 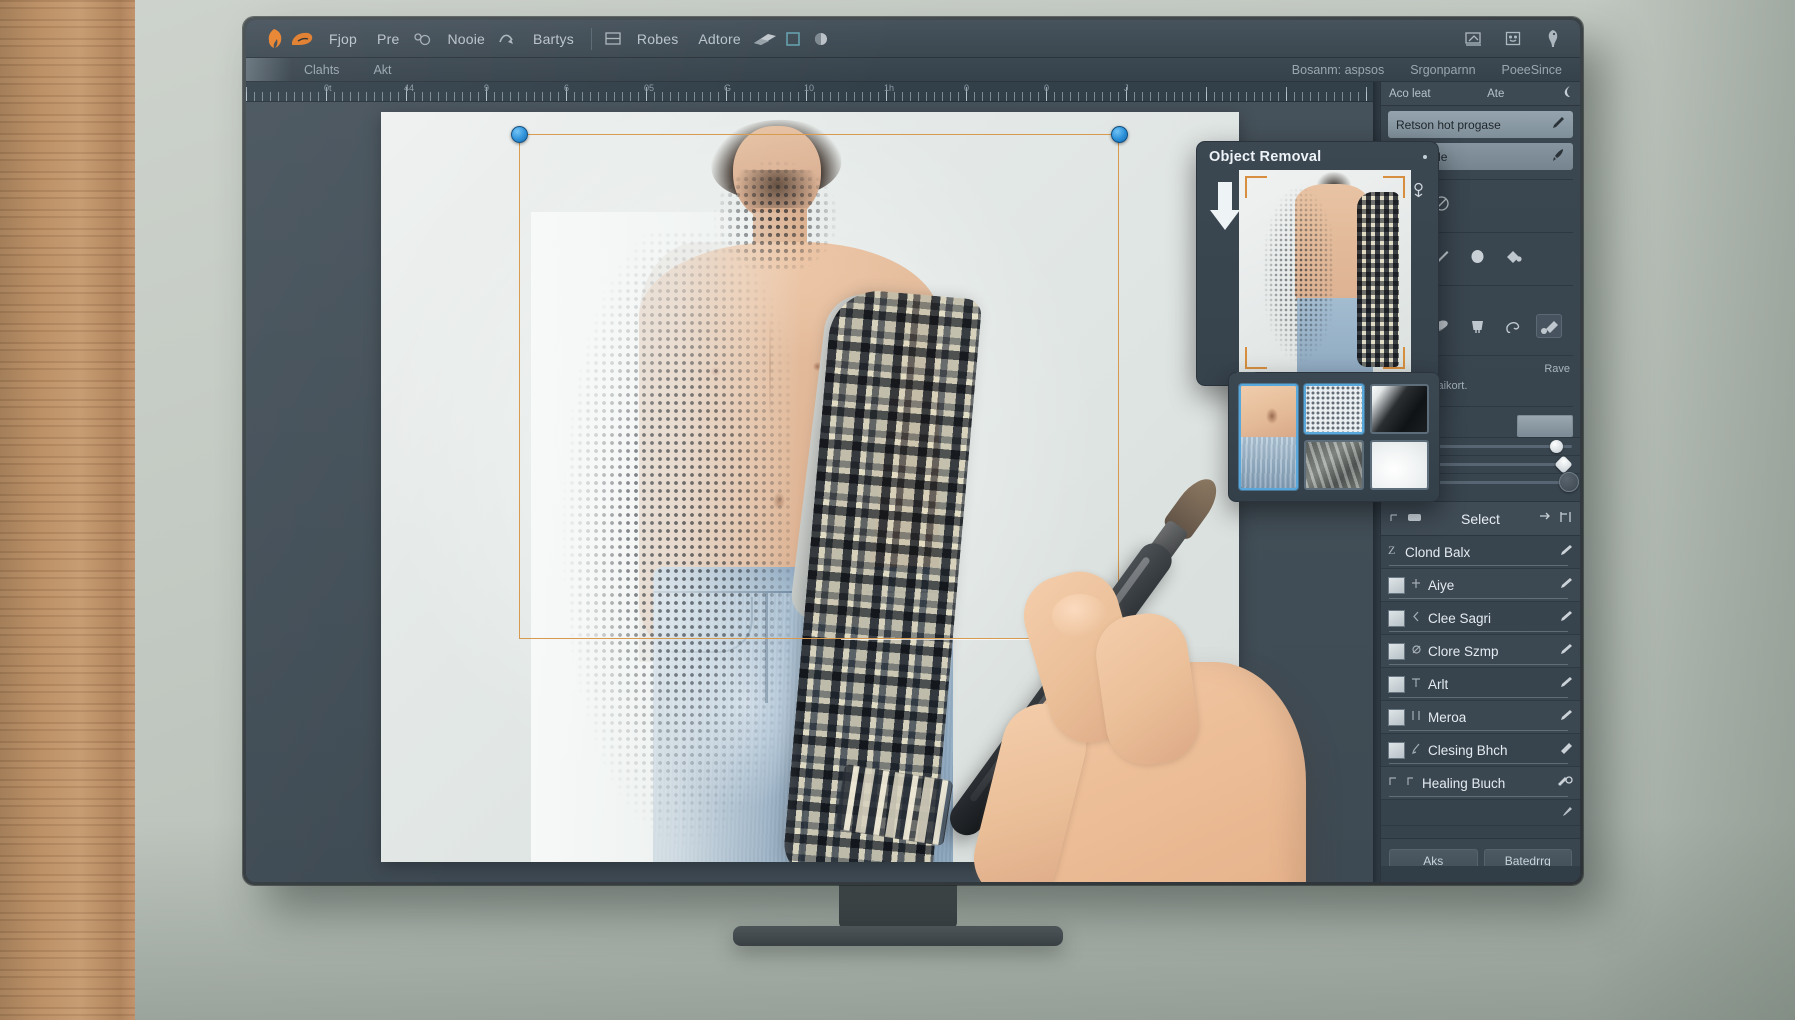 What do you see at coordinates (1256, 358) in the screenshot?
I see `preview-crop-corner-bl` at bounding box center [1256, 358].